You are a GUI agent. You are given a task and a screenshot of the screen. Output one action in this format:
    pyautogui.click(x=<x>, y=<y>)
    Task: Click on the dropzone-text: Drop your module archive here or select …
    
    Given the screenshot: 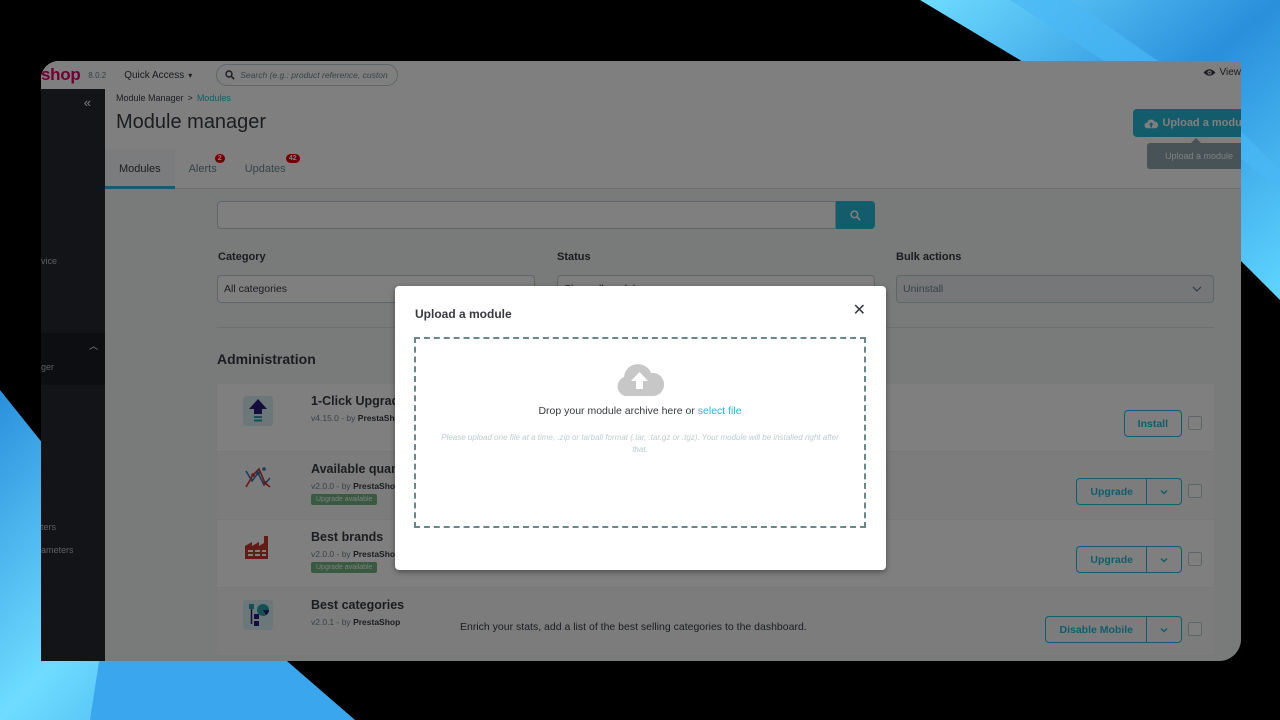 What is the action you would take?
    pyautogui.click(x=640, y=411)
    